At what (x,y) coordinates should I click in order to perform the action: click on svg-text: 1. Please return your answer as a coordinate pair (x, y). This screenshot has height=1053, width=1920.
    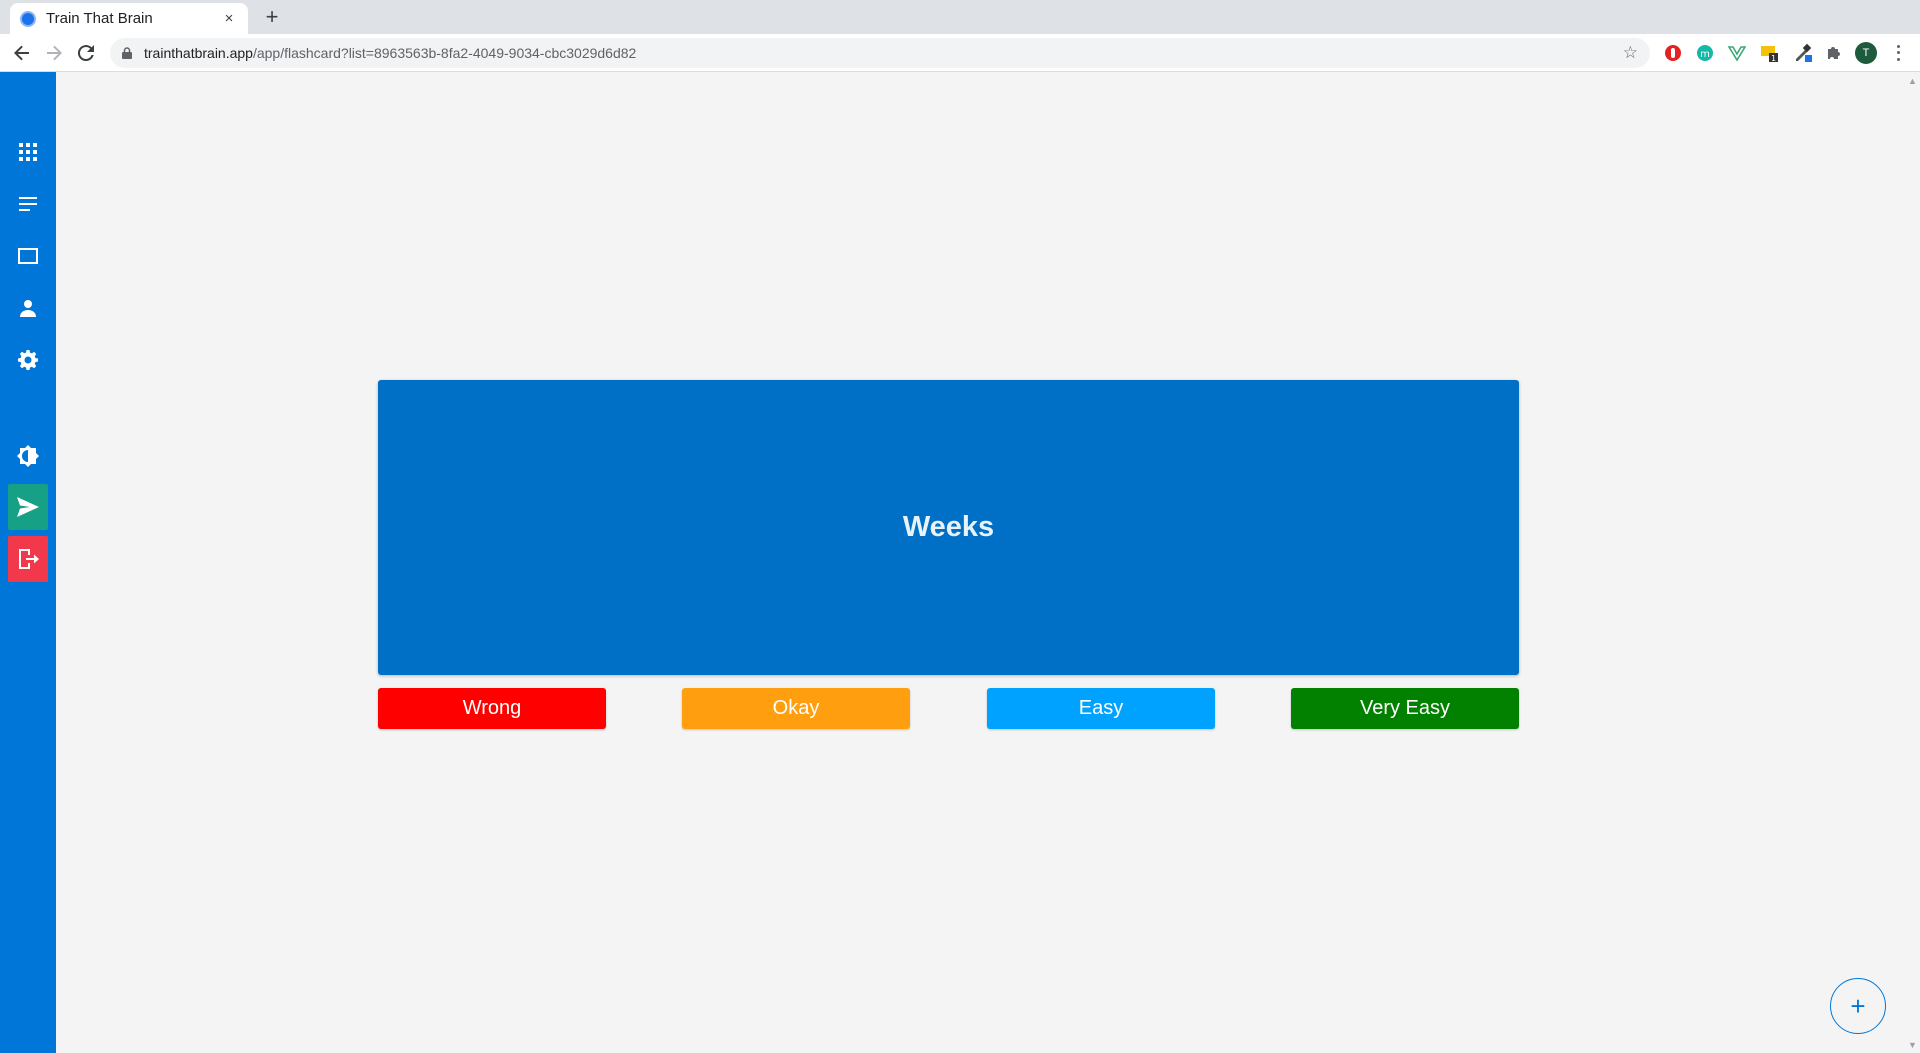
    Looking at the image, I should click on (1773, 58).